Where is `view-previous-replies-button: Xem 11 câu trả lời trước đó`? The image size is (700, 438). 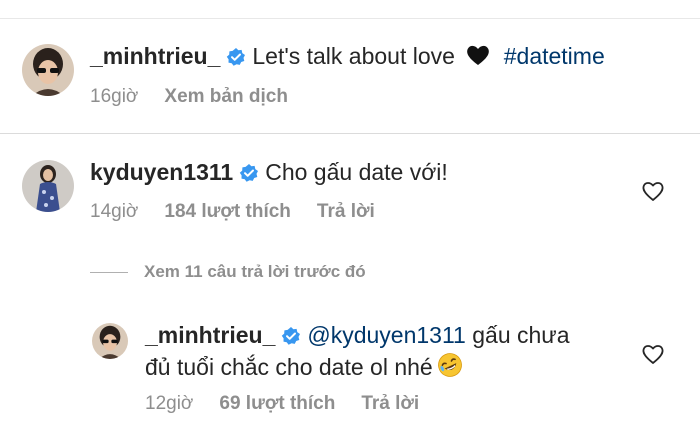
view-previous-replies-button: Xem 11 câu trả lời trước đó is located at coordinates (228, 272).